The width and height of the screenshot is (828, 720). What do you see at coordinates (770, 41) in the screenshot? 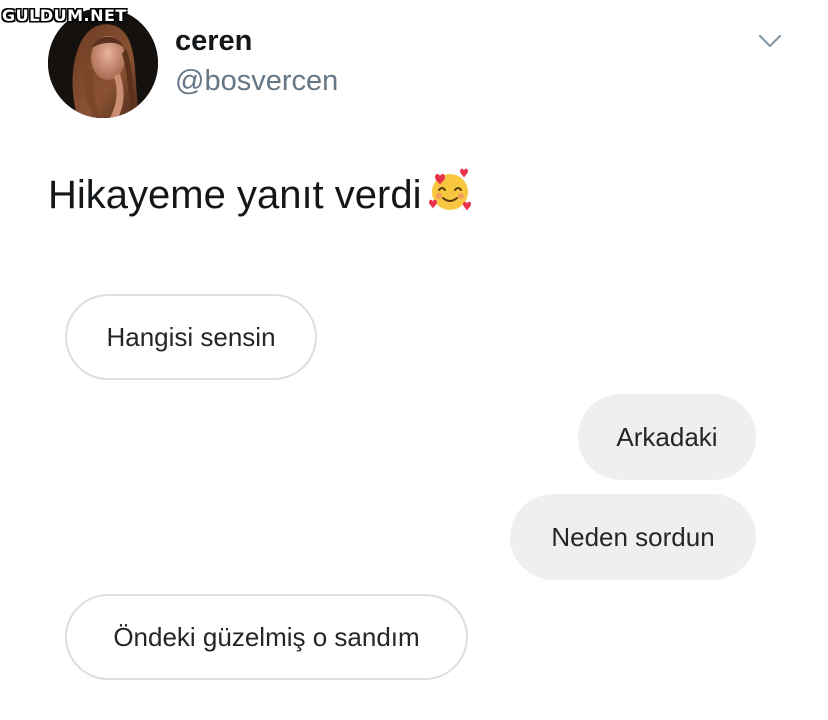
I see `chevron-down-icon` at bounding box center [770, 41].